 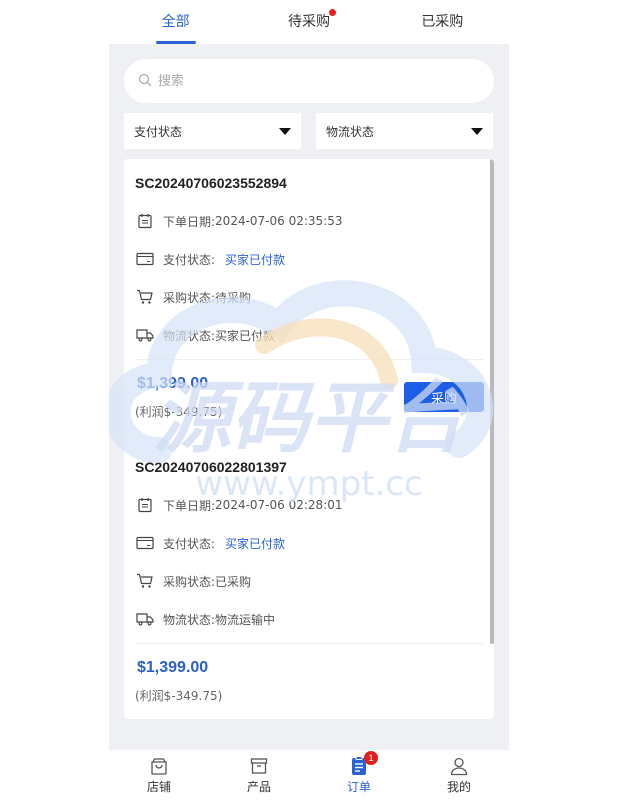 I want to click on search-icon, so click(x=145, y=81).